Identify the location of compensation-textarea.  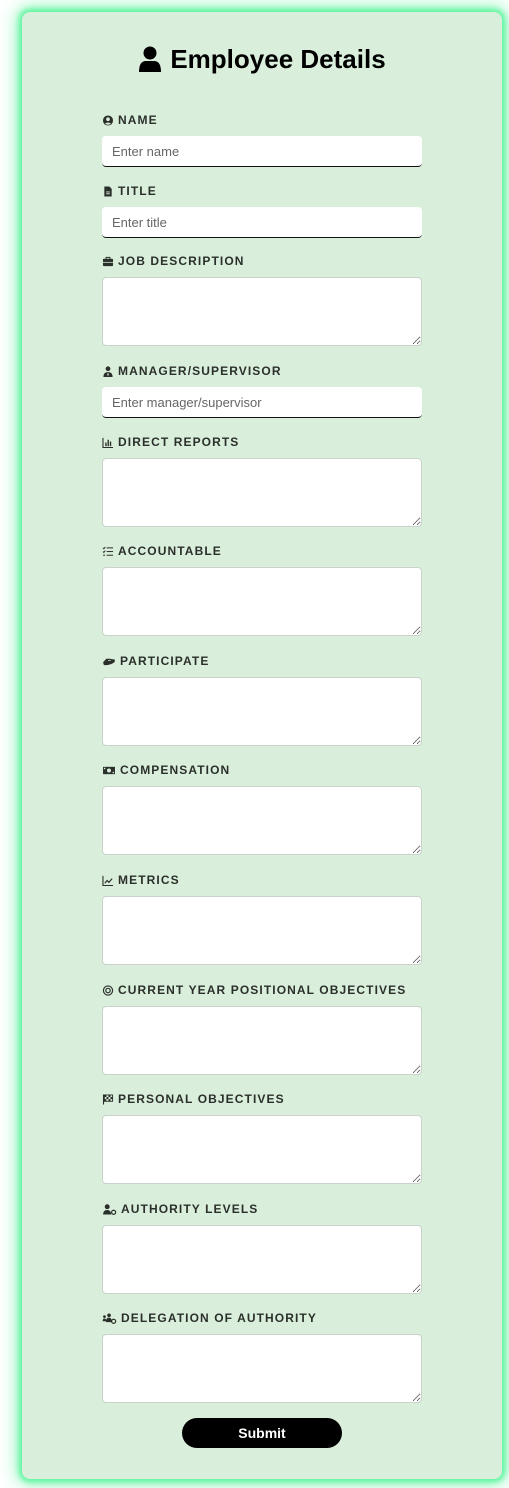
(262, 820).